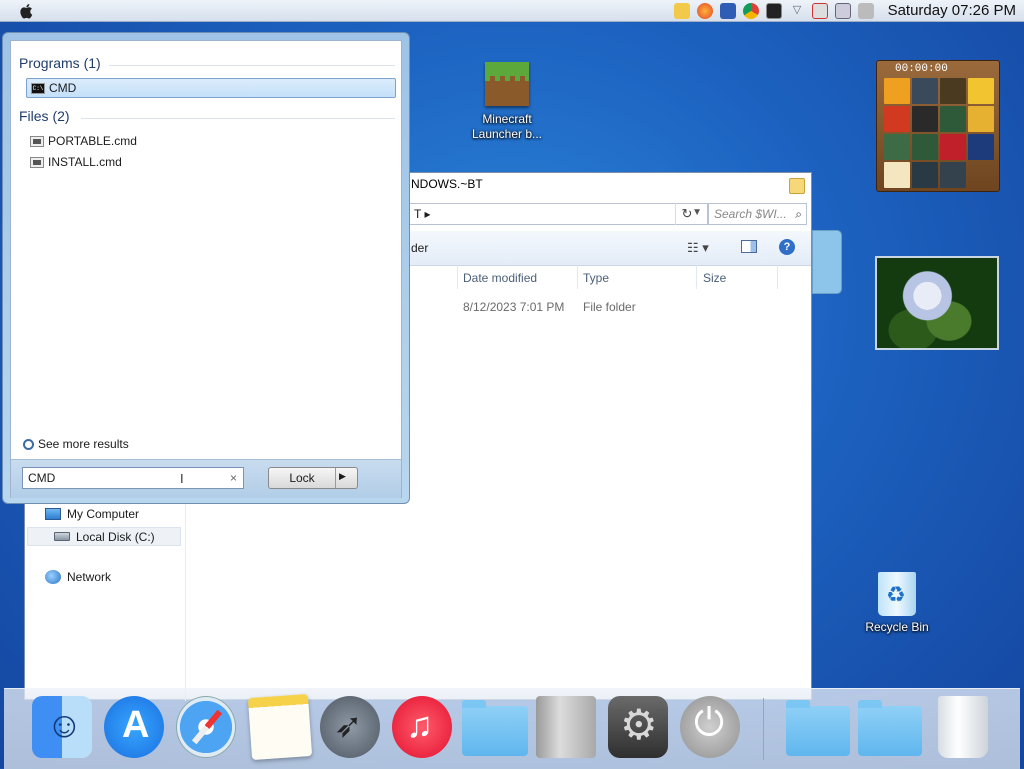  What do you see at coordinates (62, 536) in the screenshot?
I see `disk-icon` at bounding box center [62, 536].